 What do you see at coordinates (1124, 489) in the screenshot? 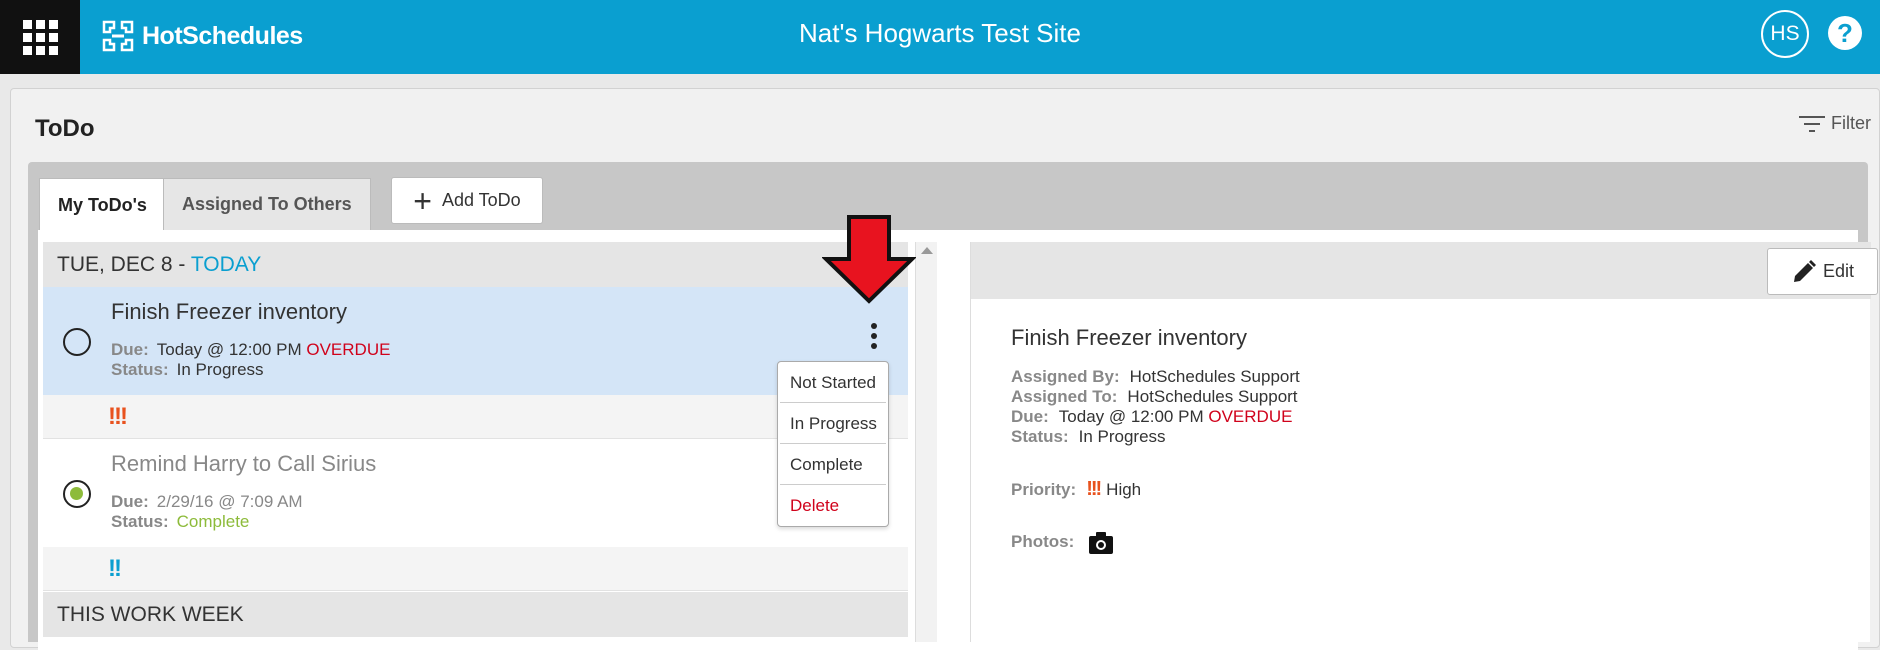
I see `priority-value: High` at bounding box center [1124, 489].